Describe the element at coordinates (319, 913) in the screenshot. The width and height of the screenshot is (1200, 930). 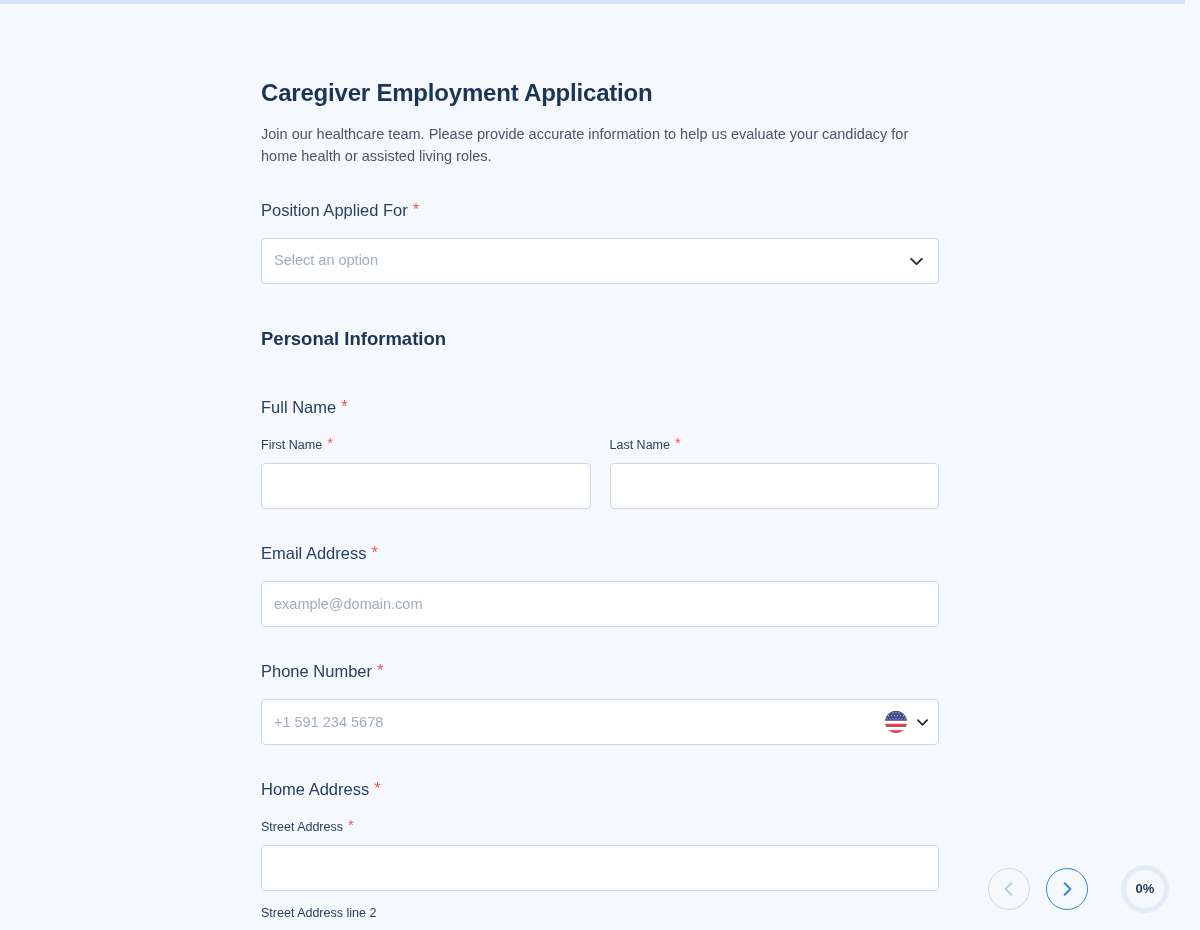
I see `field-label: Street Address line 2` at that location.